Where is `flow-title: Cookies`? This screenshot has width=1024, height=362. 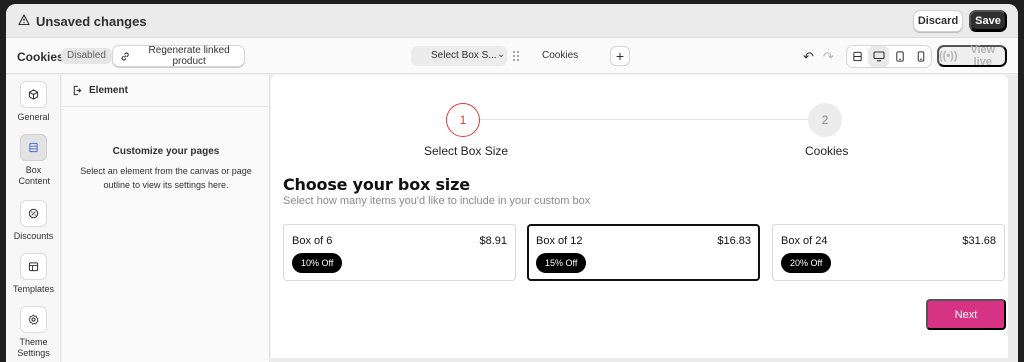 flow-title: Cookies is located at coordinates (40, 57).